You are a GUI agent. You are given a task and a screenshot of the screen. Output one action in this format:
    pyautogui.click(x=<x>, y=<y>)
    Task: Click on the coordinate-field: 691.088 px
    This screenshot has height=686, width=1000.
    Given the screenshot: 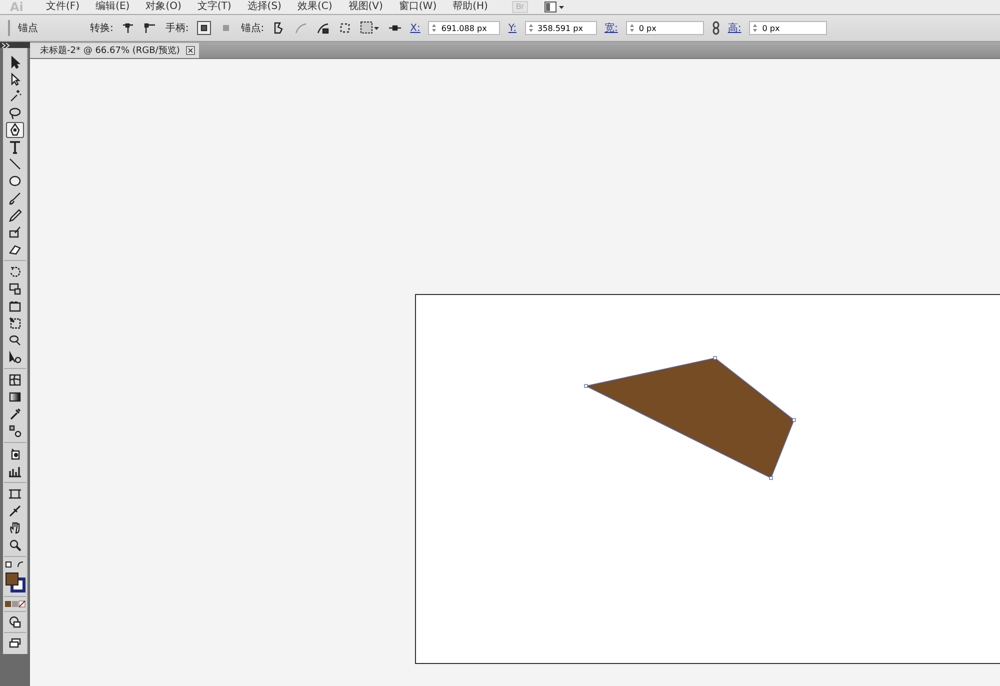 What is the action you would take?
    pyautogui.click(x=464, y=28)
    